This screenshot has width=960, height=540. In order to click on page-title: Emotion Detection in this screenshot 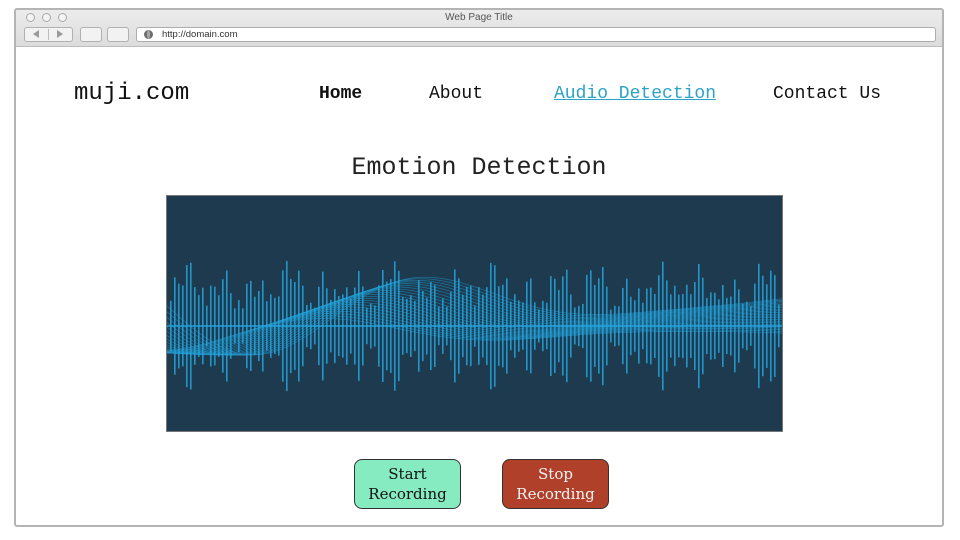, I will do `click(479, 167)`.